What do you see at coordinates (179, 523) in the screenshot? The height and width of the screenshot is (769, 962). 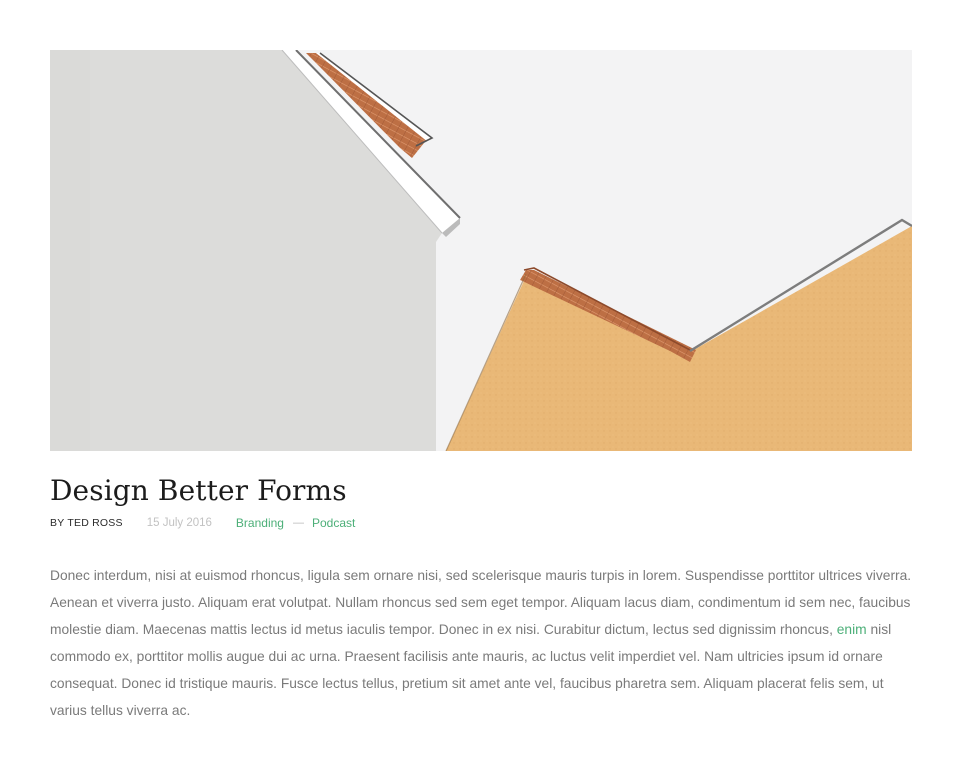 I see `post-date: 15 July 2016` at bounding box center [179, 523].